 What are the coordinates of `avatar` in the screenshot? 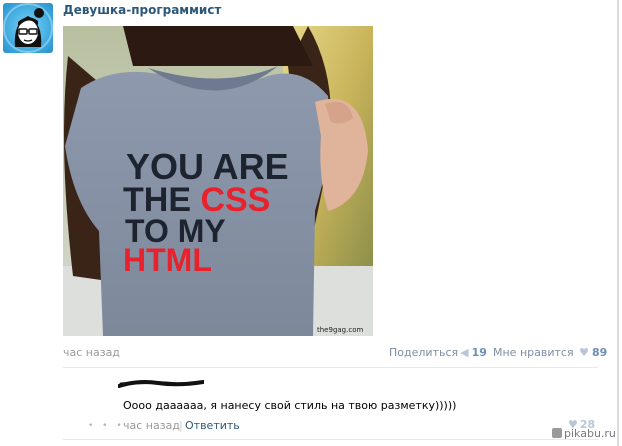 It's located at (28, 28).